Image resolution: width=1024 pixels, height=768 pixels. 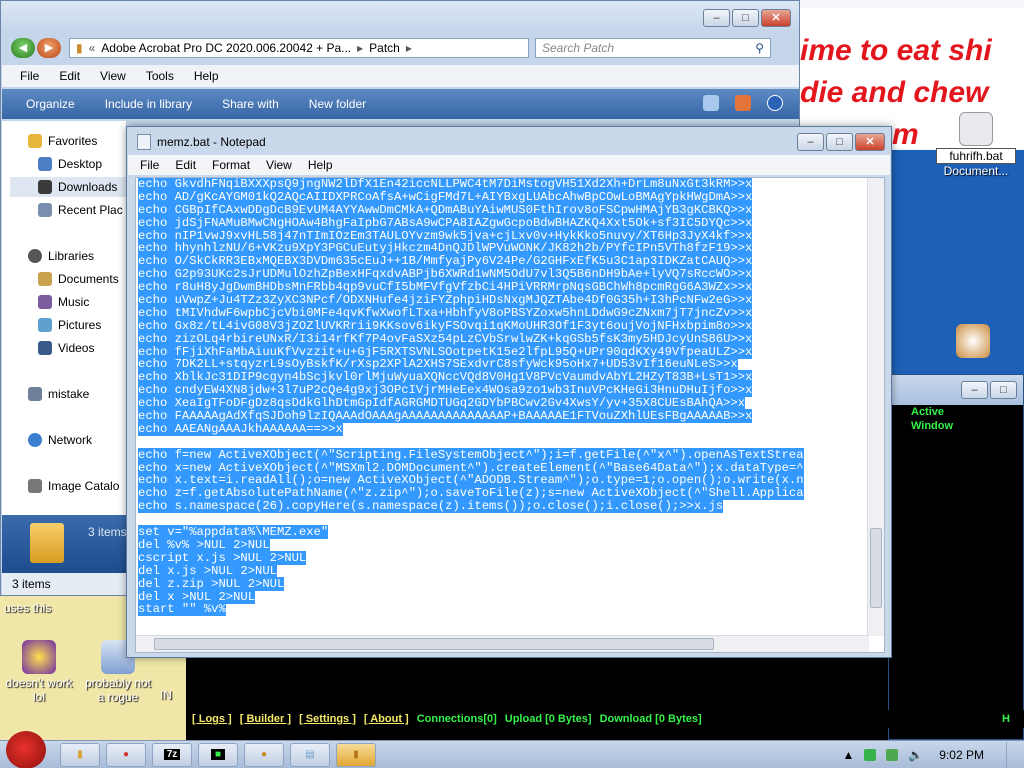 What do you see at coordinates (548, 719) in the screenshot?
I see `upload-count: Upload [0 Bytes]` at bounding box center [548, 719].